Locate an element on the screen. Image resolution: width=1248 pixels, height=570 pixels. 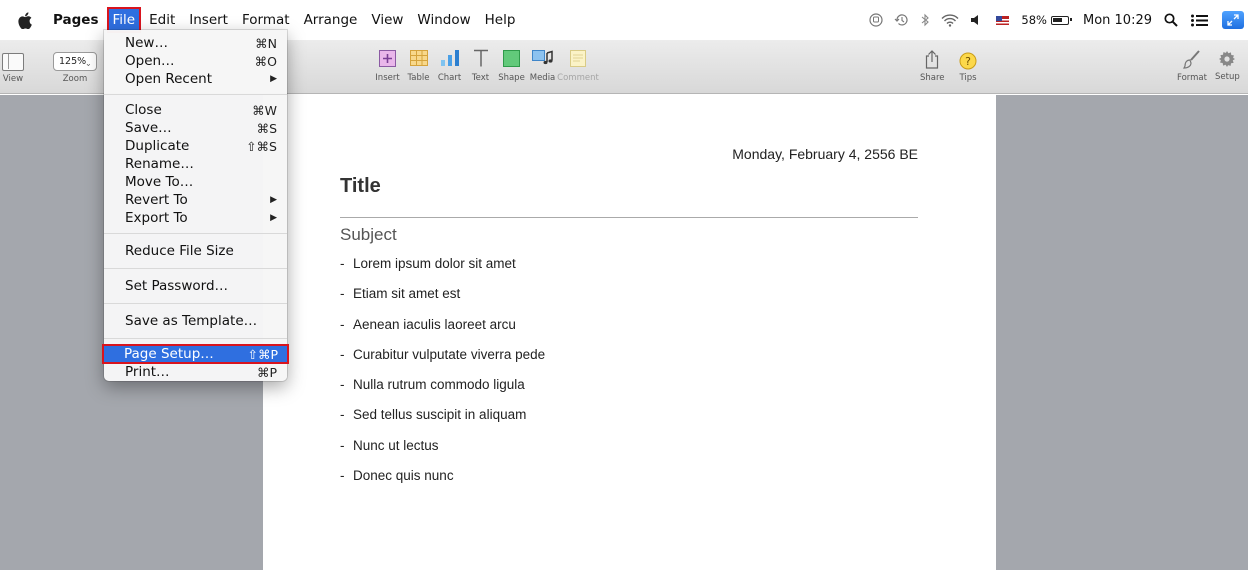
menu-item-open-recent: Open Recent ▶ is located at coordinates (195, 79).